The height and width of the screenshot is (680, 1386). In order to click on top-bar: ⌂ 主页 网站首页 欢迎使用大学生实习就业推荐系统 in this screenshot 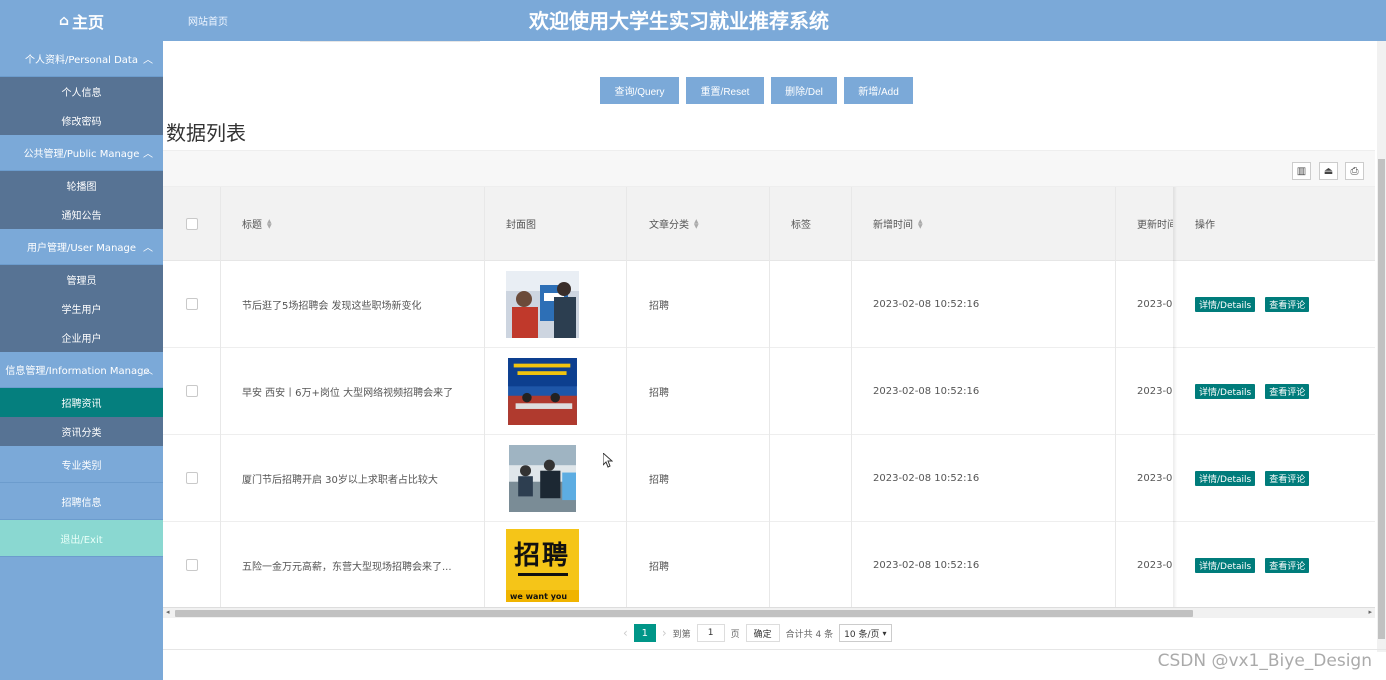, I will do `click(693, 20)`.